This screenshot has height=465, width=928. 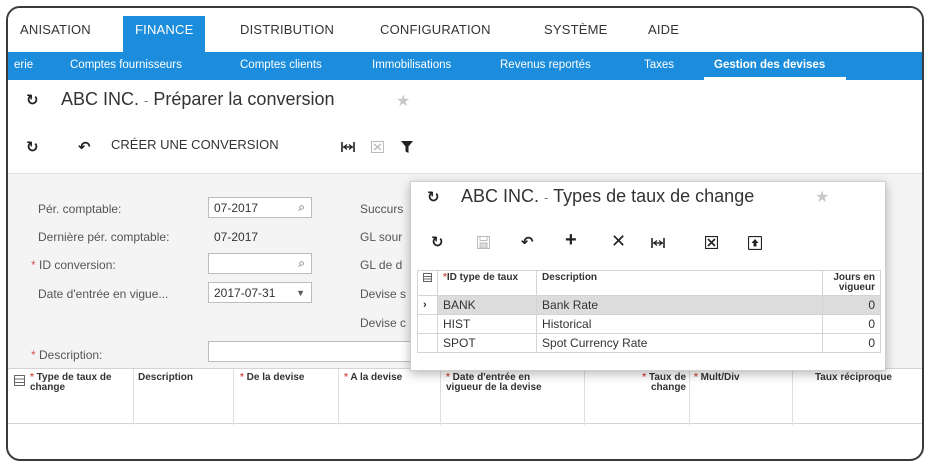 I want to click on id-conversion-field: ⌕, so click(x=260, y=263).